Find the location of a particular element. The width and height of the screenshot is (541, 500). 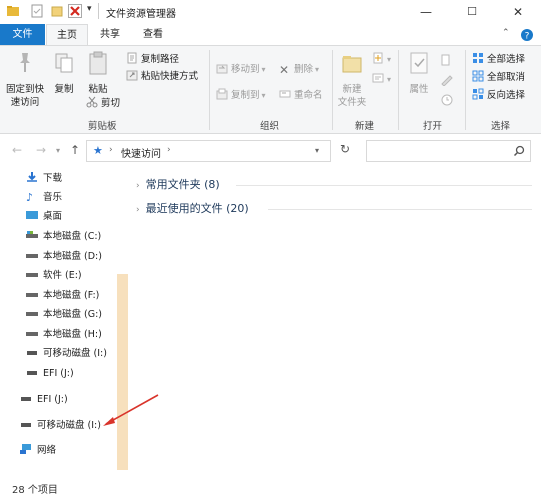

address-row: ← → ▾ ↑ ★ › 快速访问 › ▾ ↻ is located at coordinates (270, 151).